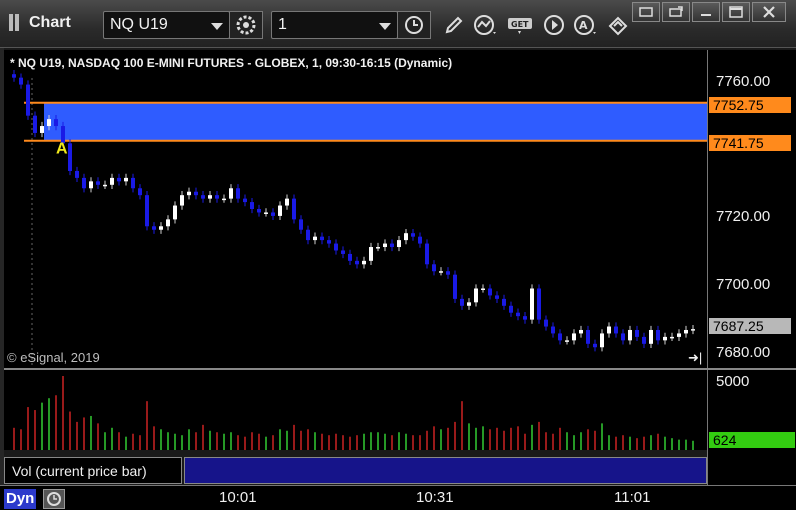 The height and width of the screenshot is (510, 796). What do you see at coordinates (632, 497) in the screenshot?
I see `time-tick: 11:01` at bounding box center [632, 497].